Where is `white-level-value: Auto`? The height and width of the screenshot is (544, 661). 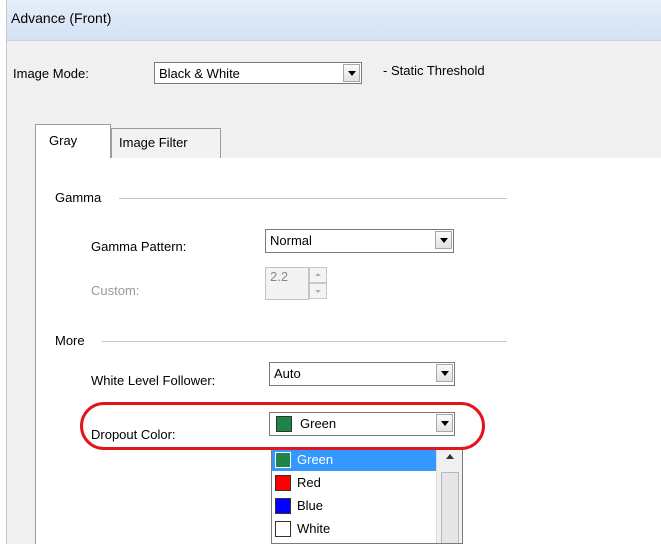 white-level-value: Auto is located at coordinates (287, 373).